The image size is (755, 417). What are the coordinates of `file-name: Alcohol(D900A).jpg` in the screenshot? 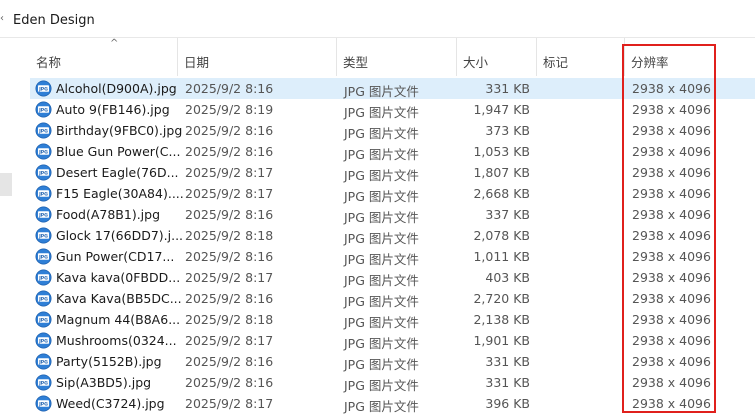 It's located at (116, 88).